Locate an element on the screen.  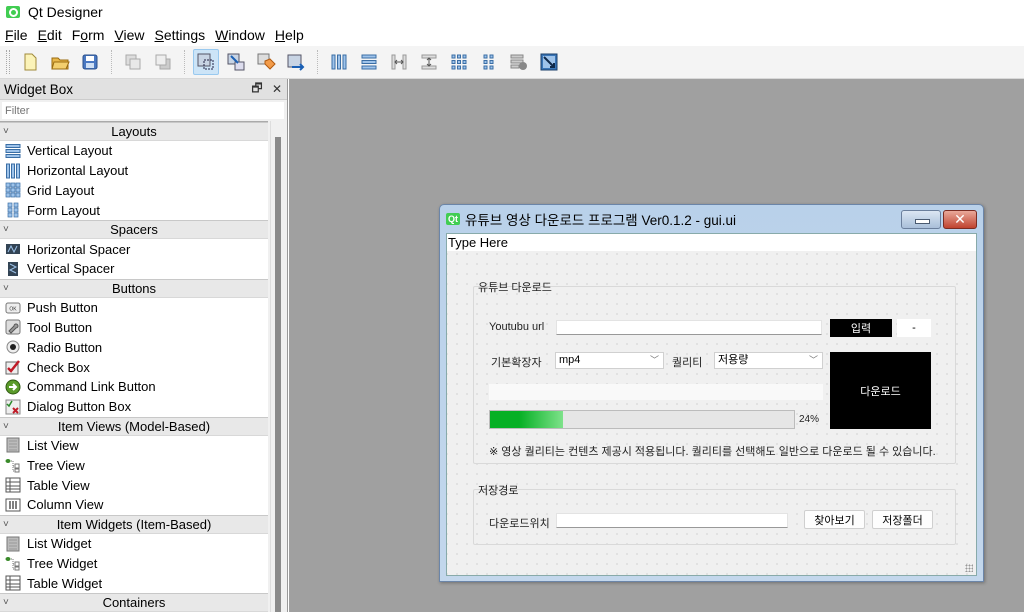
category-layouts: ˅ Layouts is located at coordinates (134, 131).